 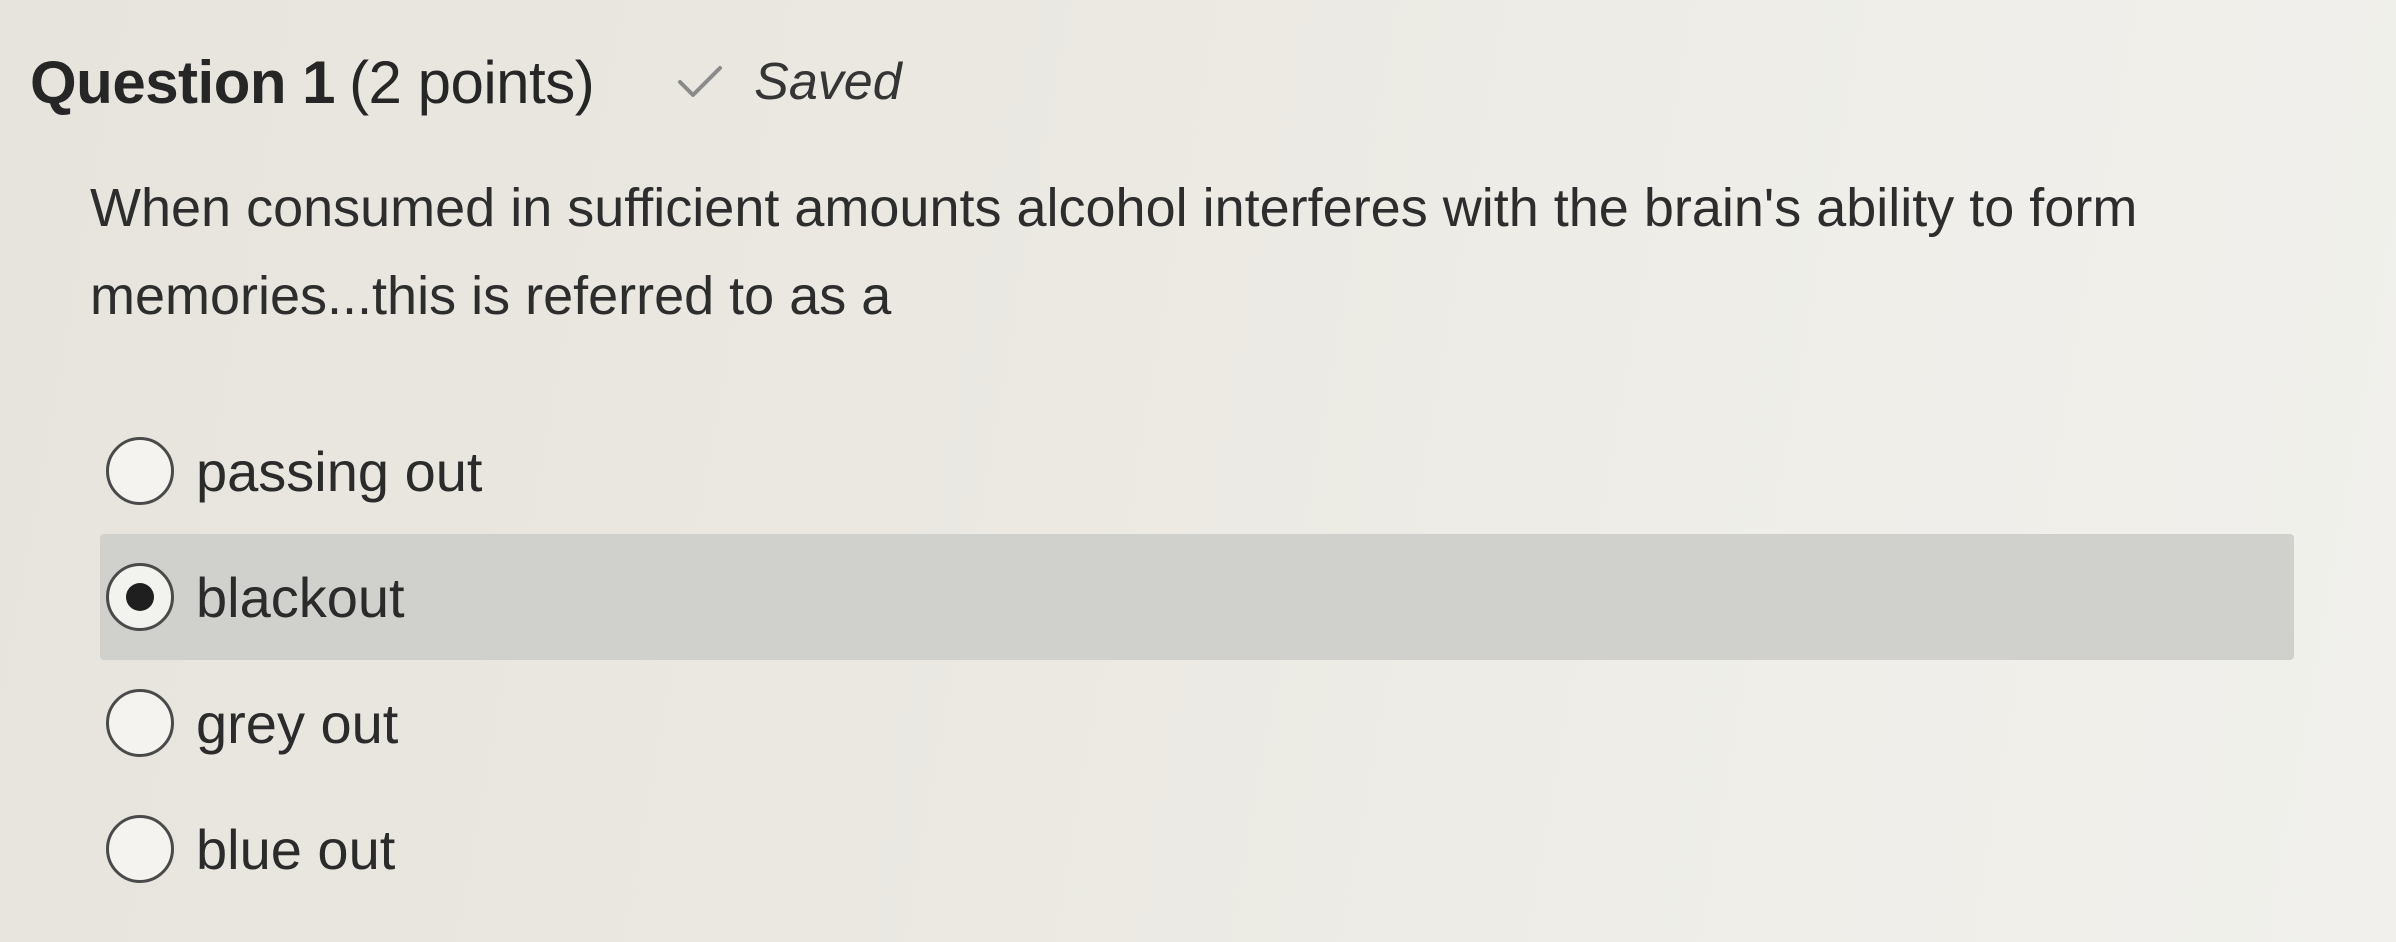 I want to click on option-blackout: blackout, so click(x=1197, y=597).